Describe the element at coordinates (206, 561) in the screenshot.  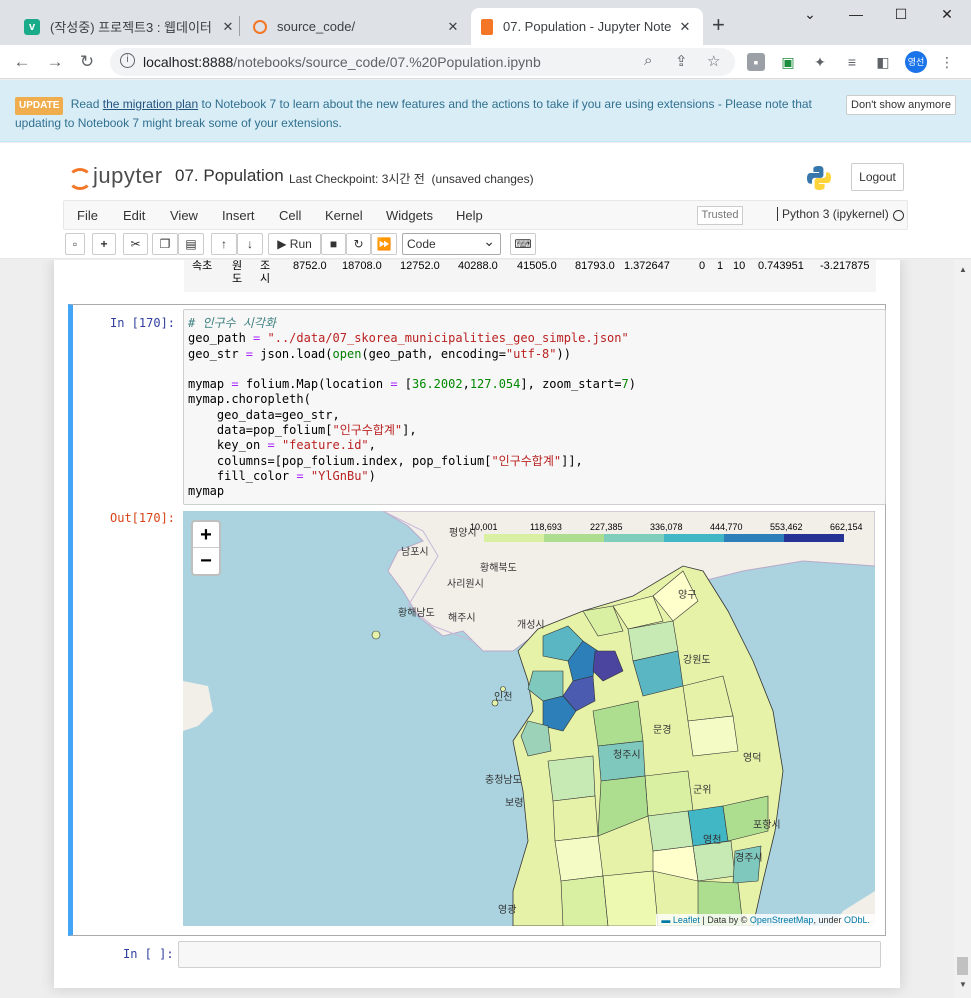
I see `zoom-out-button: −` at that location.